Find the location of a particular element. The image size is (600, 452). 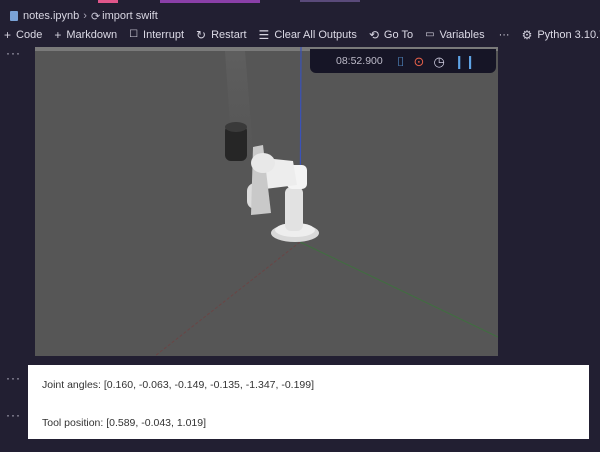

chevron-right-icon: › is located at coordinates (85, 16).